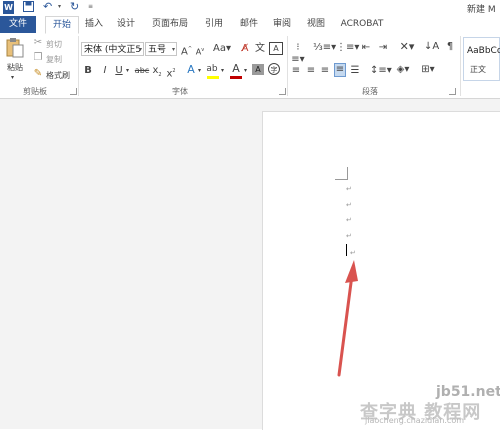 This screenshot has width=500, height=430. I want to click on font-size-combo: 五号 ▾, so click(161, 49).